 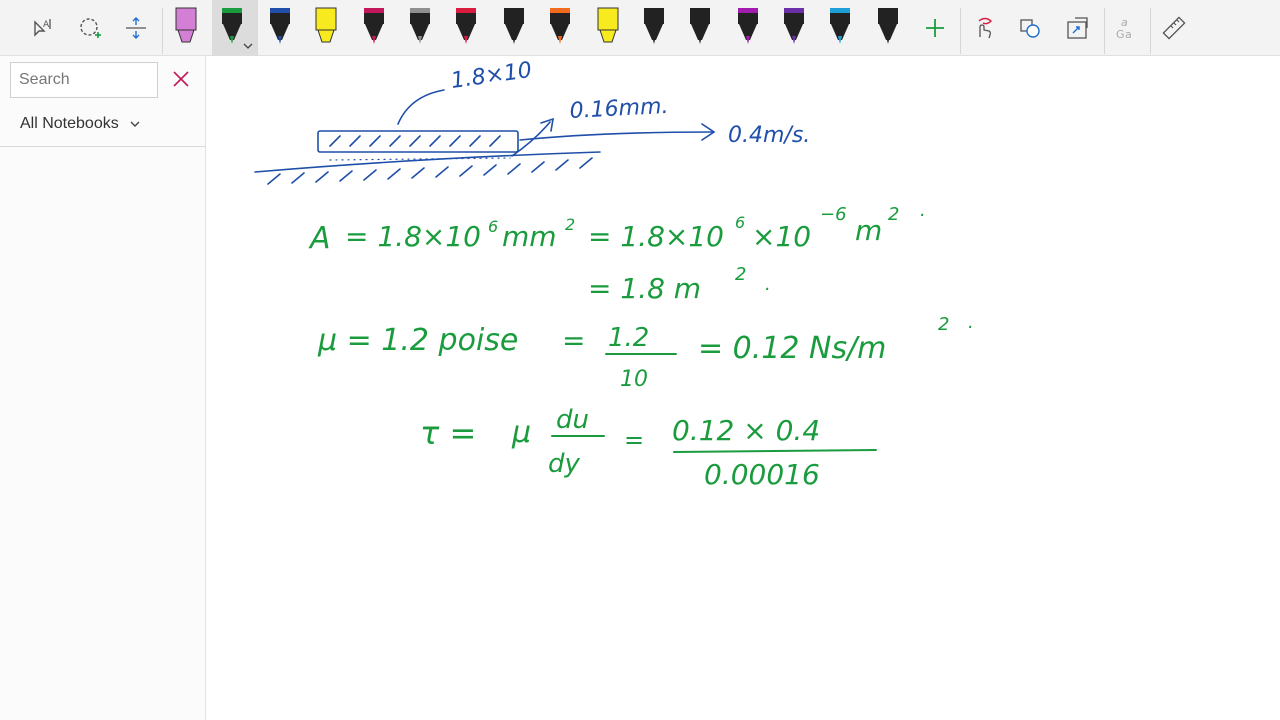 I want to click on touch-draw-icon, so click(x=985, y=28).